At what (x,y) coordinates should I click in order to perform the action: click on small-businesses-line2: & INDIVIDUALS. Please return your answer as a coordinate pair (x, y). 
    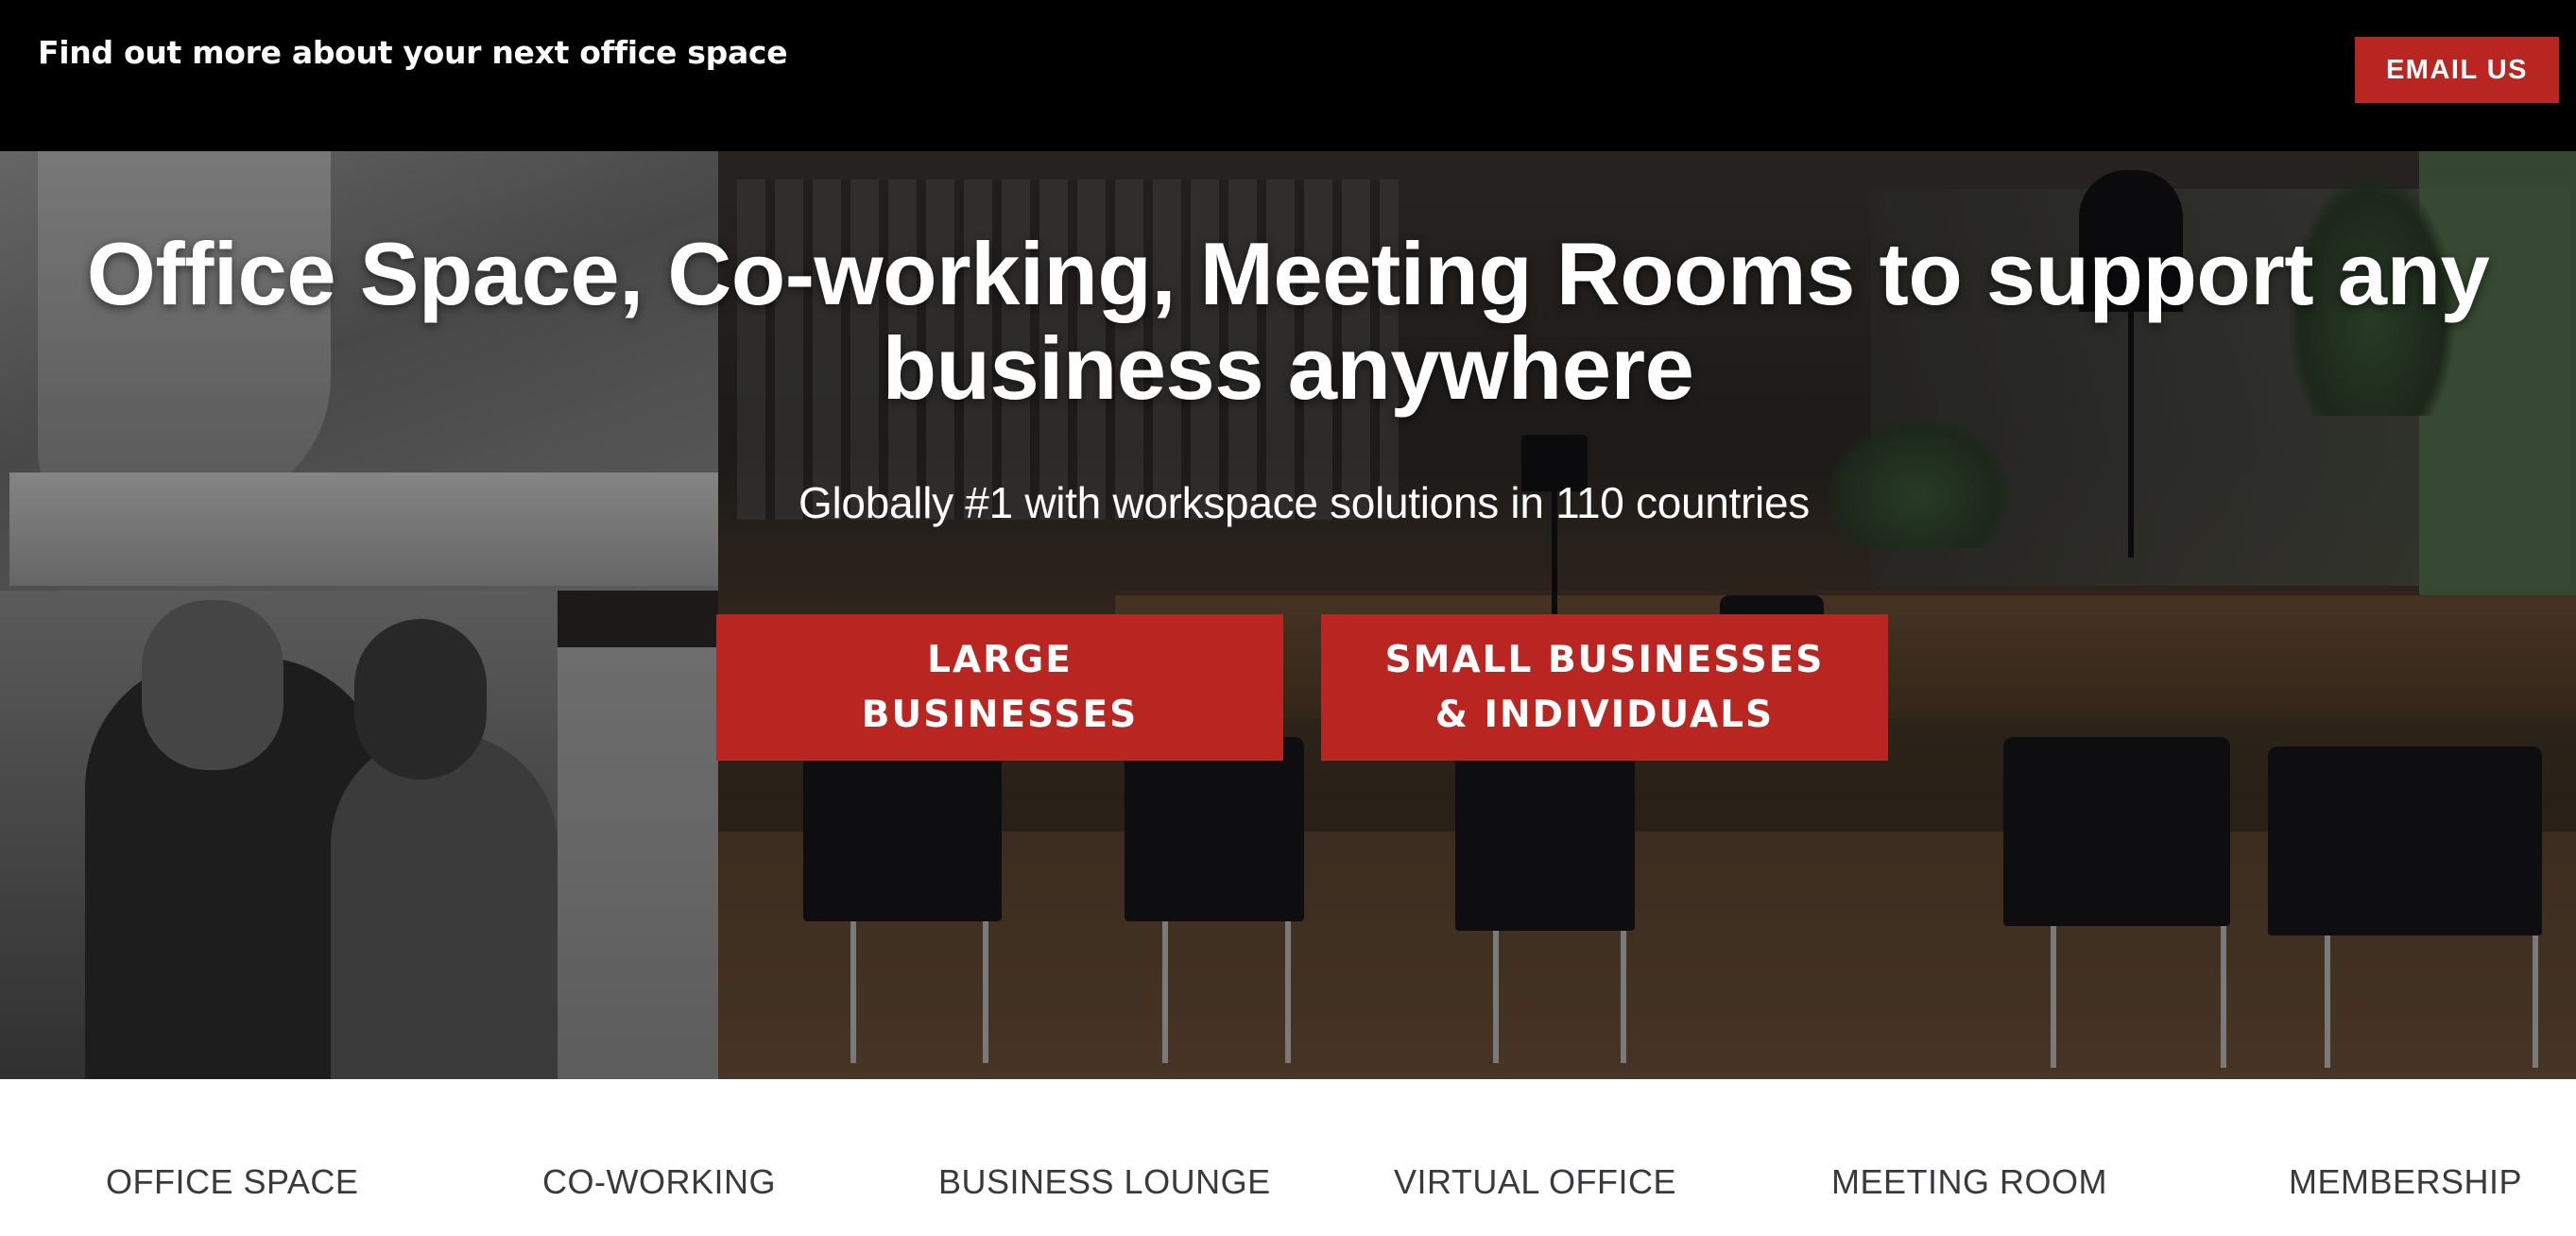
    Looking at the image, I should click on (1604, 714).